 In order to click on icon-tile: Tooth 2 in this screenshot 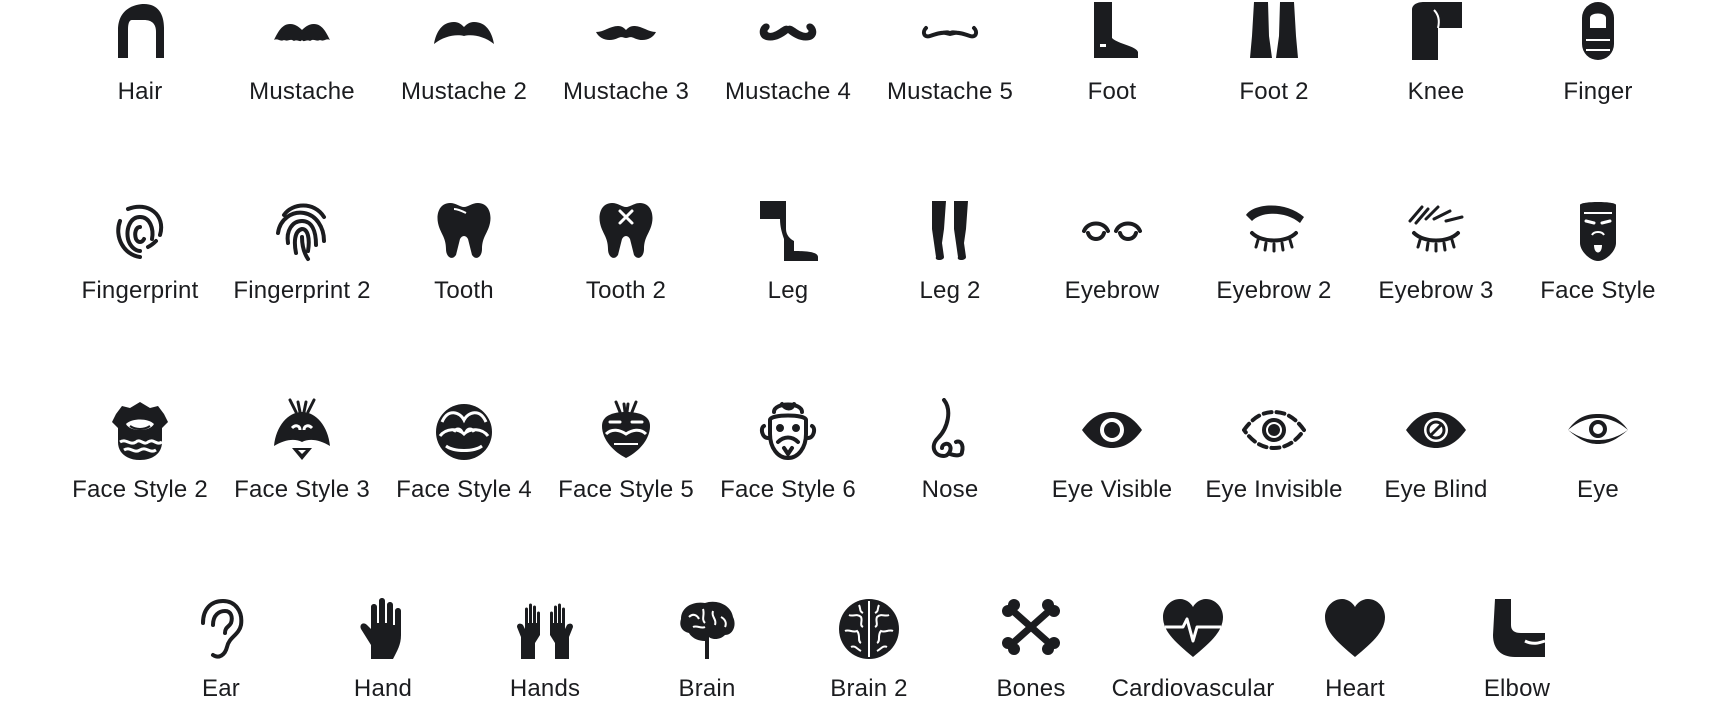, I will do `click(626, 259)`.